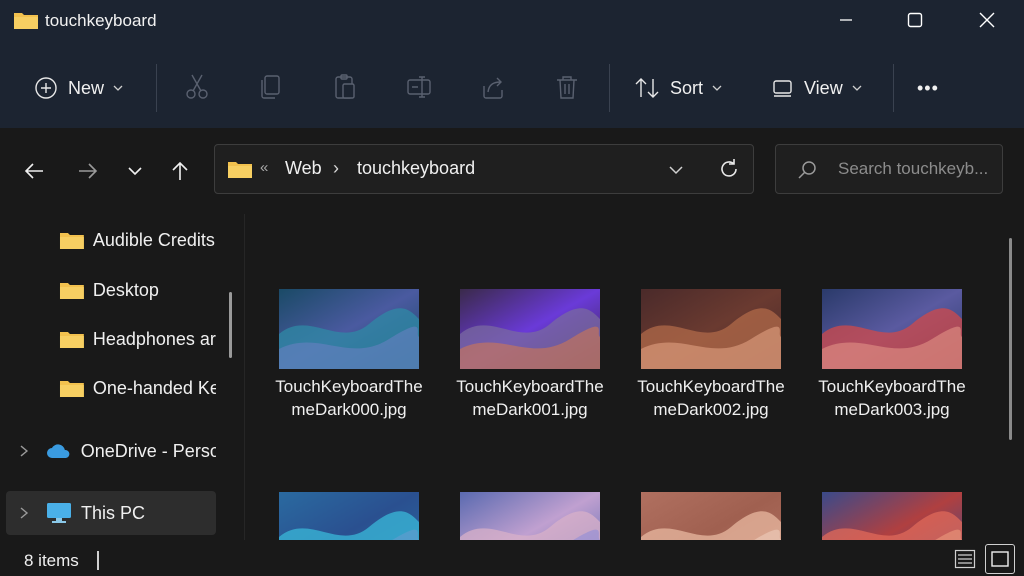 This screenshot has width=1024, height=576. What do you see at coordinates (416, 168) in the screenshot?
I see `breadcrumb-touchkeyboard: touchkeyboard` at bounding box center [416, 168].